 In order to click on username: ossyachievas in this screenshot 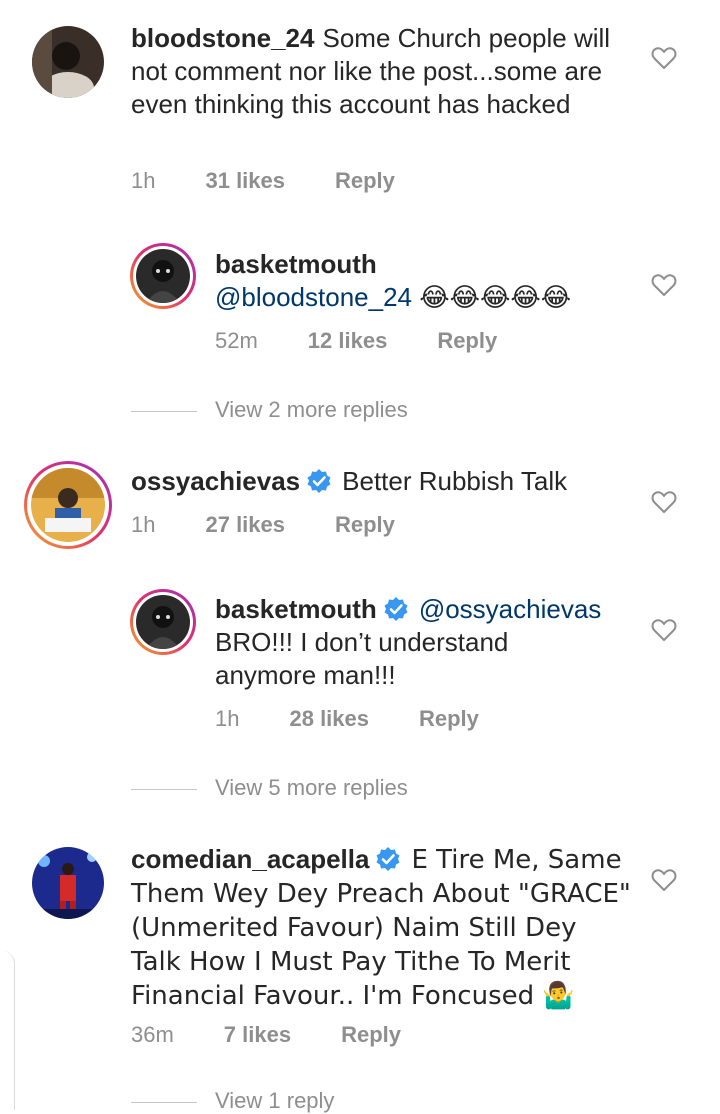, I will do `click(215, 481)`.